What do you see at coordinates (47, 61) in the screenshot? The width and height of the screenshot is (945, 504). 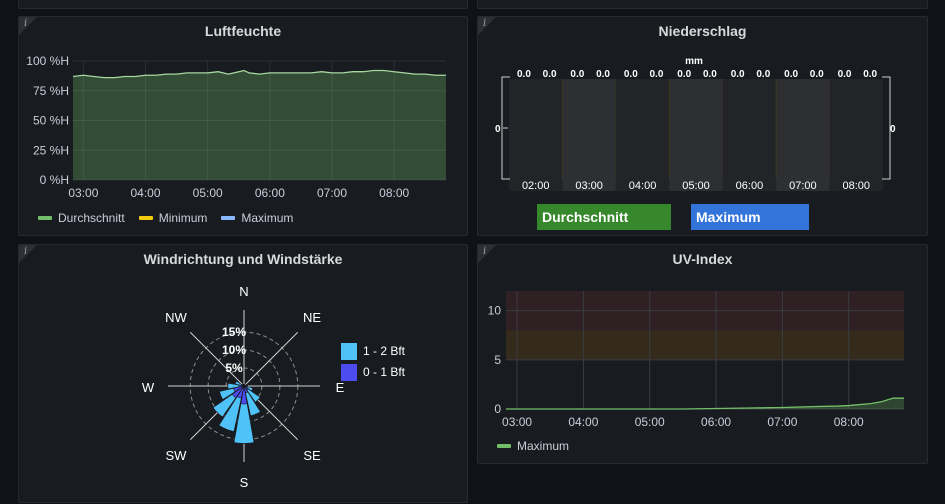 I see `y-tick-label: 100 %H` at bounding box center [47, 61].